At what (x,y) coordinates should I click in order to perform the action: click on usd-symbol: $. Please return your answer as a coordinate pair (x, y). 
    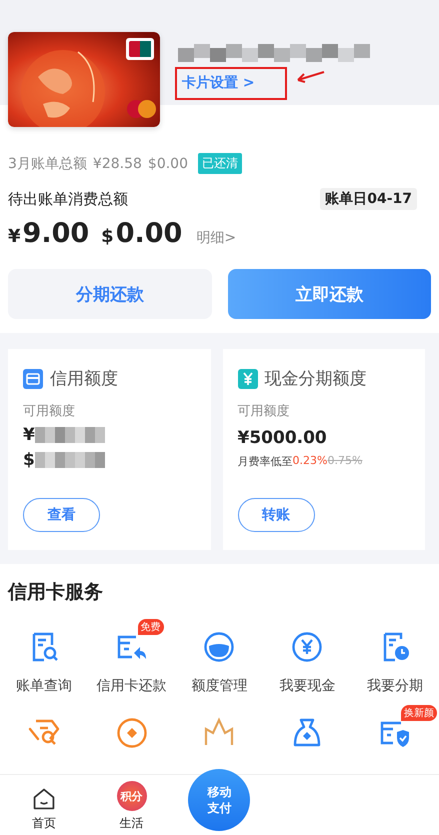
    Looking at the image, I should click on (107, 236).